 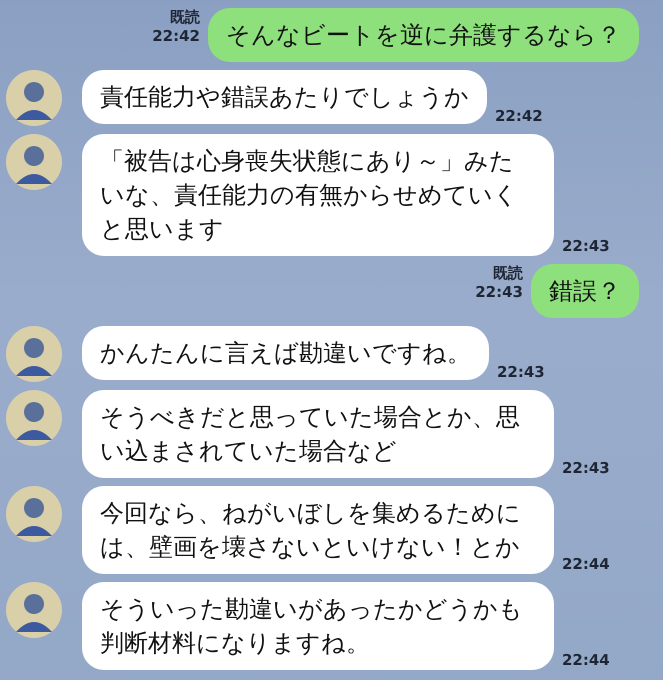 What do you see at coordinates (318, 434) in the screenshot?
I see `message-bubble: そうべきだと思っていた場合とか、思い込まされていた場合など` at bounding box center [318, 434].